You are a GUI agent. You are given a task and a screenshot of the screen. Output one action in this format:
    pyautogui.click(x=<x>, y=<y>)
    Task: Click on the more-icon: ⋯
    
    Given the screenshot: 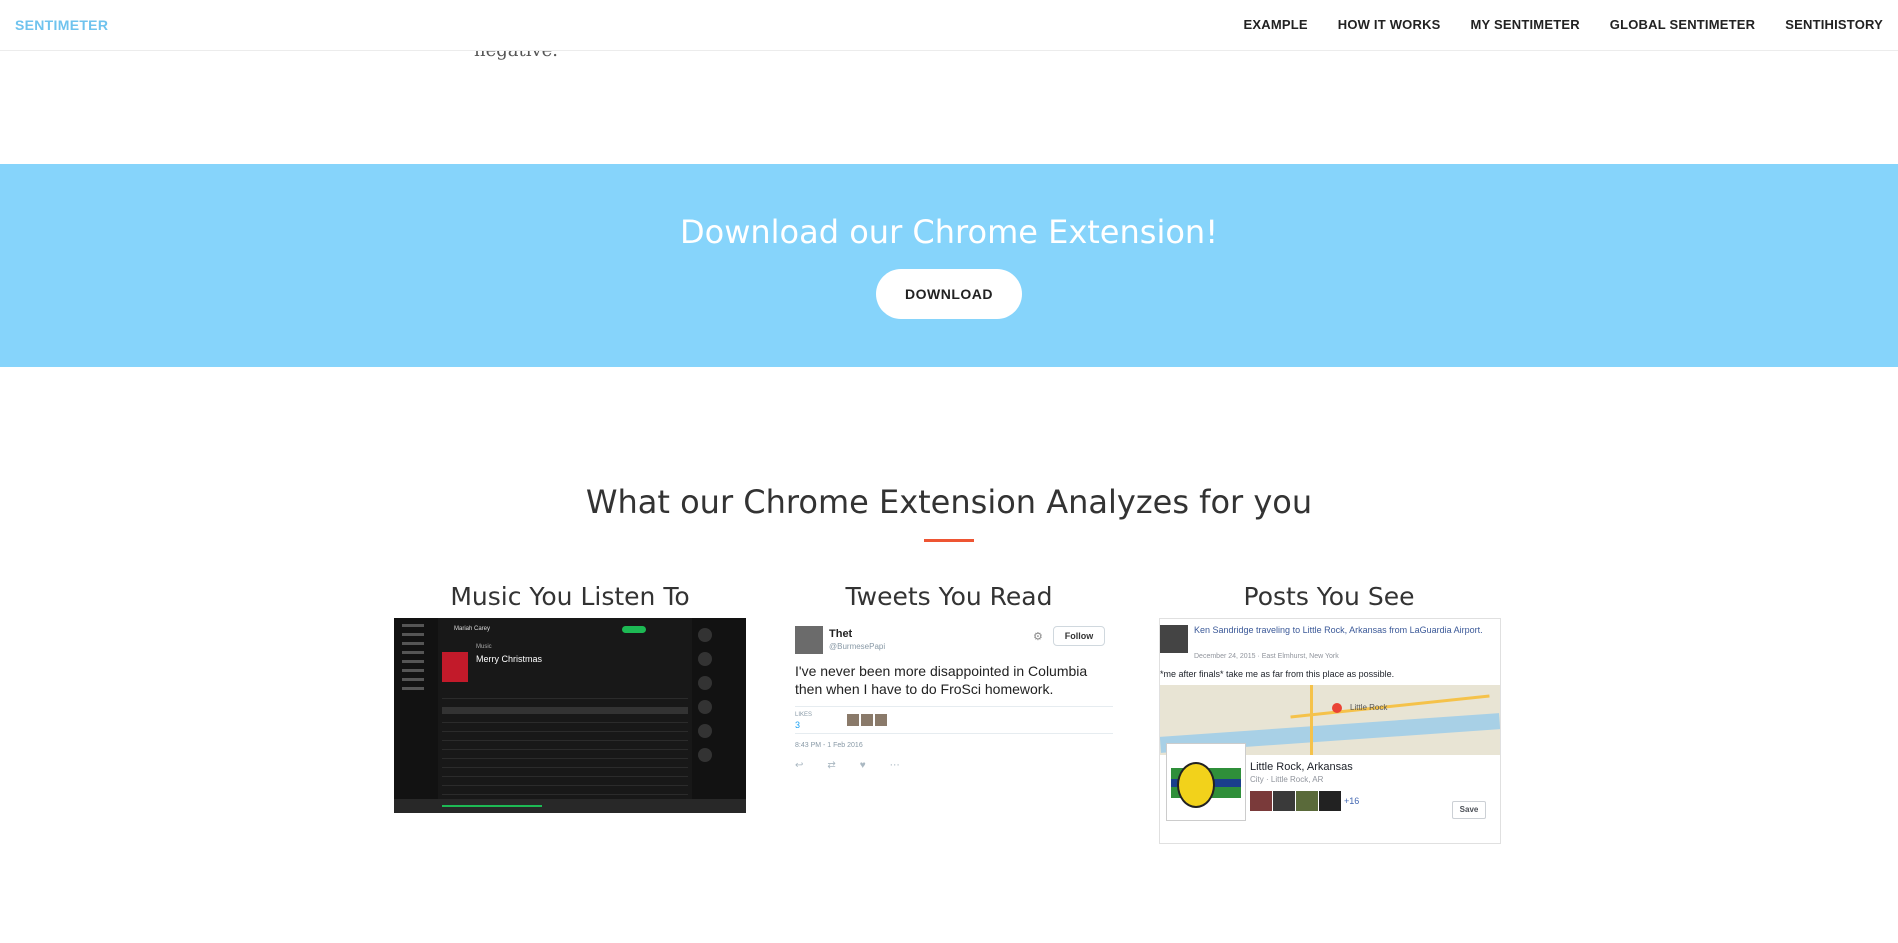 What is the action you would take?
    pyautogui.click(x=906, y=765)
    